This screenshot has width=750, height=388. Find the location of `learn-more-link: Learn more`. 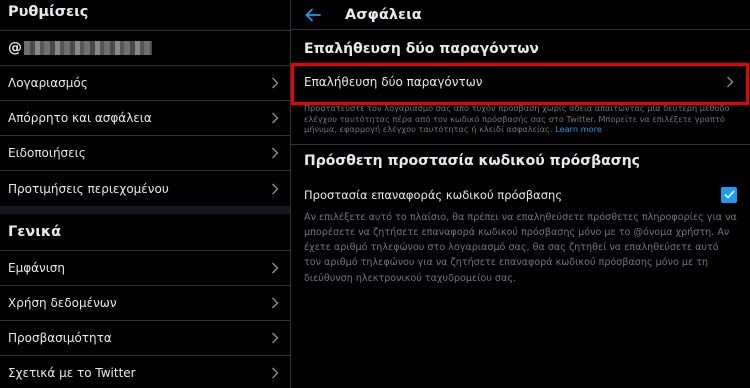

learn-more-link: Learn more is located at coordinates (578, 129).